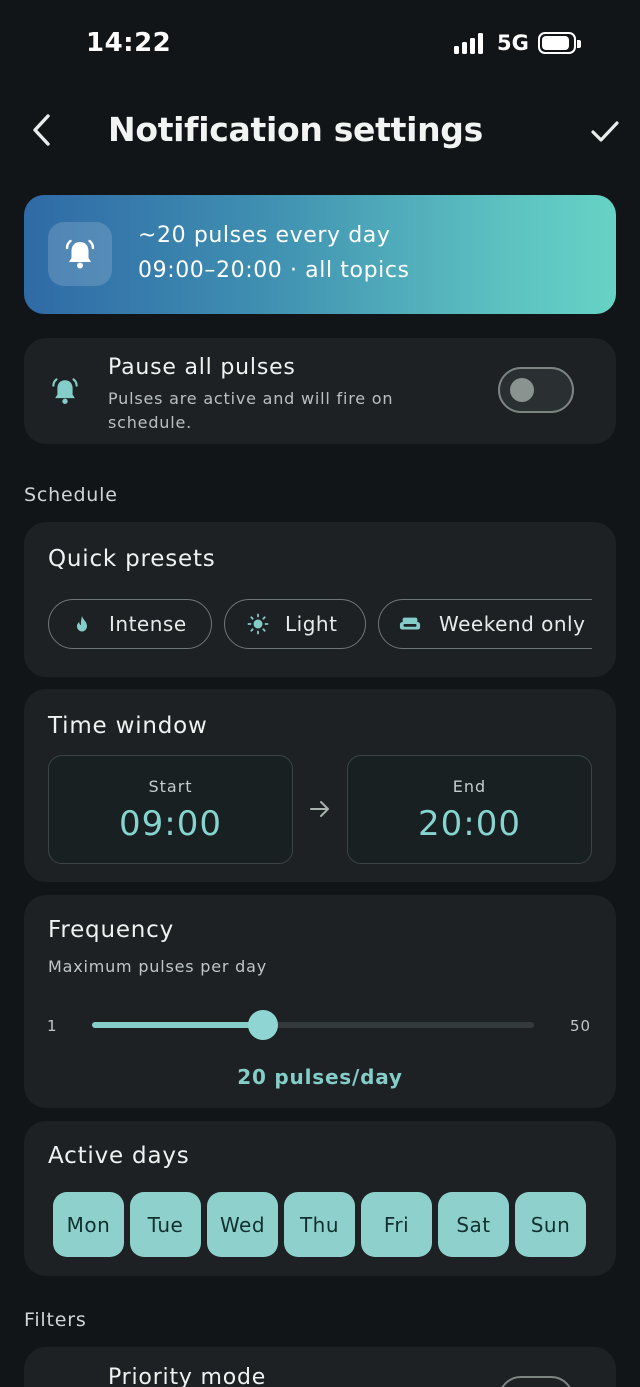 The height and width of the screenshot is (1387, 640). What do you see at coordinates (513, 43) in the screenshot?
I see `network-type: 5G` at bounding box center [513, 43].